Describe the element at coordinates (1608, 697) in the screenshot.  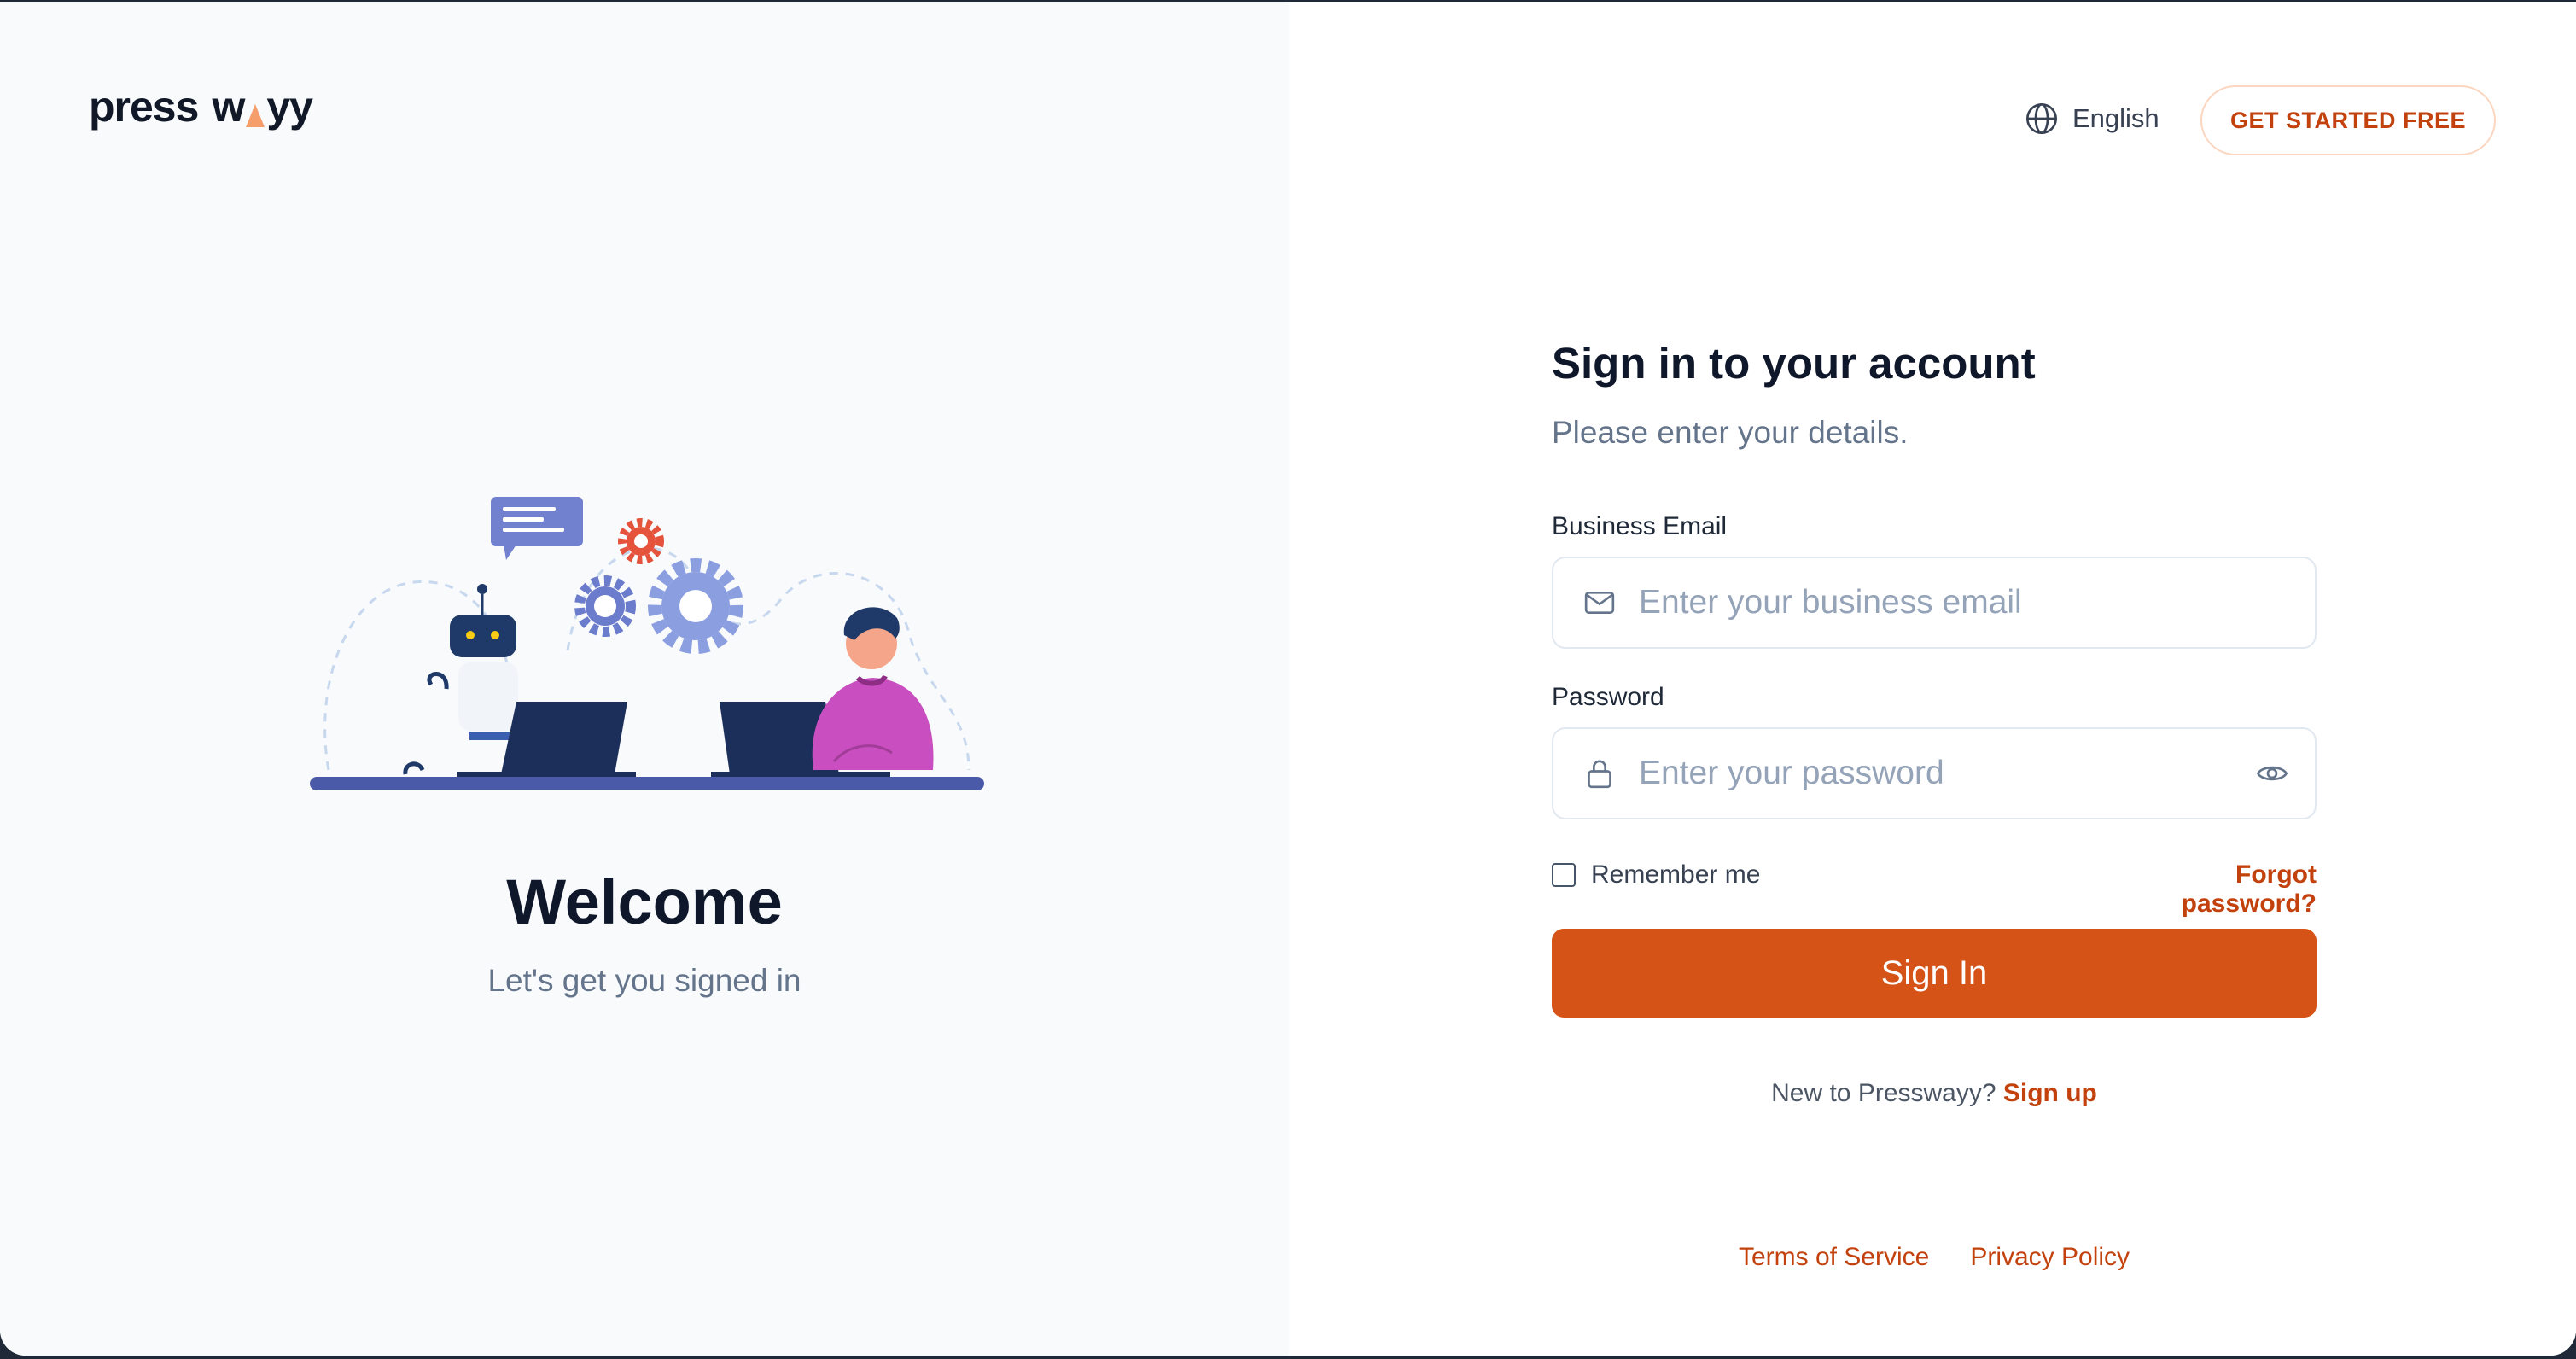
I see `password-label: Password` at that location.